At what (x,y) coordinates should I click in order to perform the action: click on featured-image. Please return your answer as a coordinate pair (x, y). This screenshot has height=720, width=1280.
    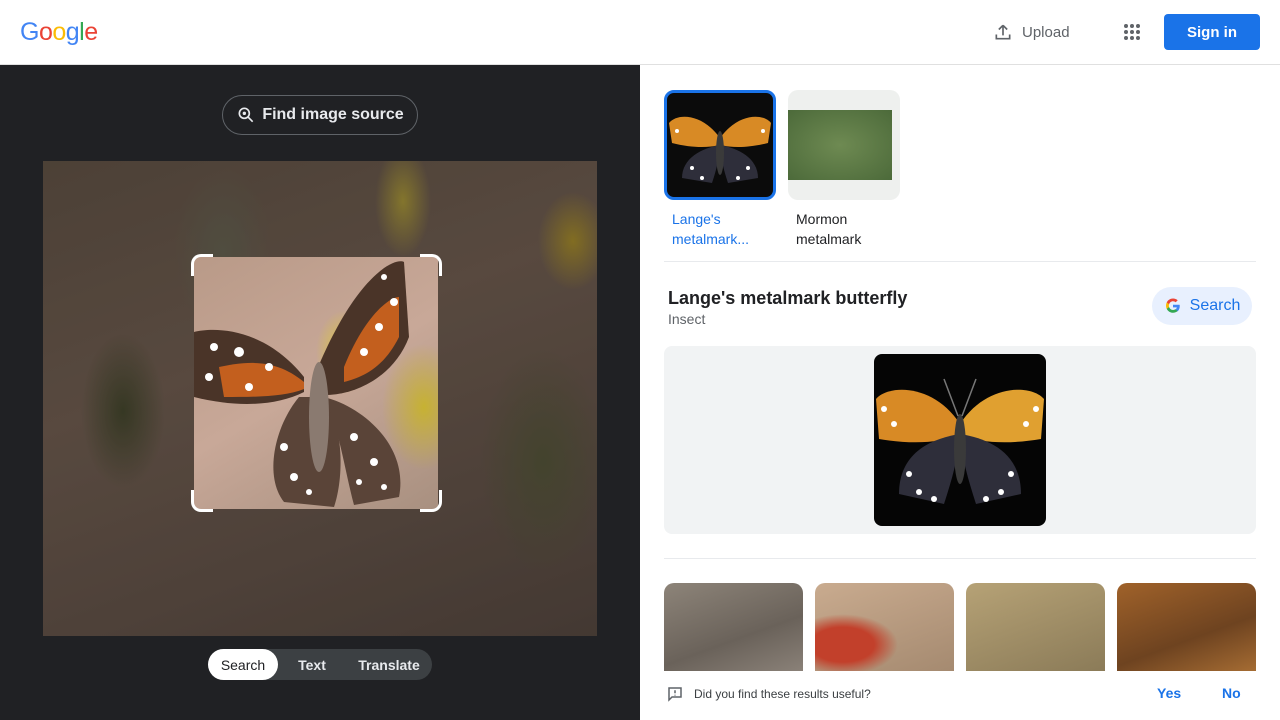
    Looking at the image, I should click on (960, 440).